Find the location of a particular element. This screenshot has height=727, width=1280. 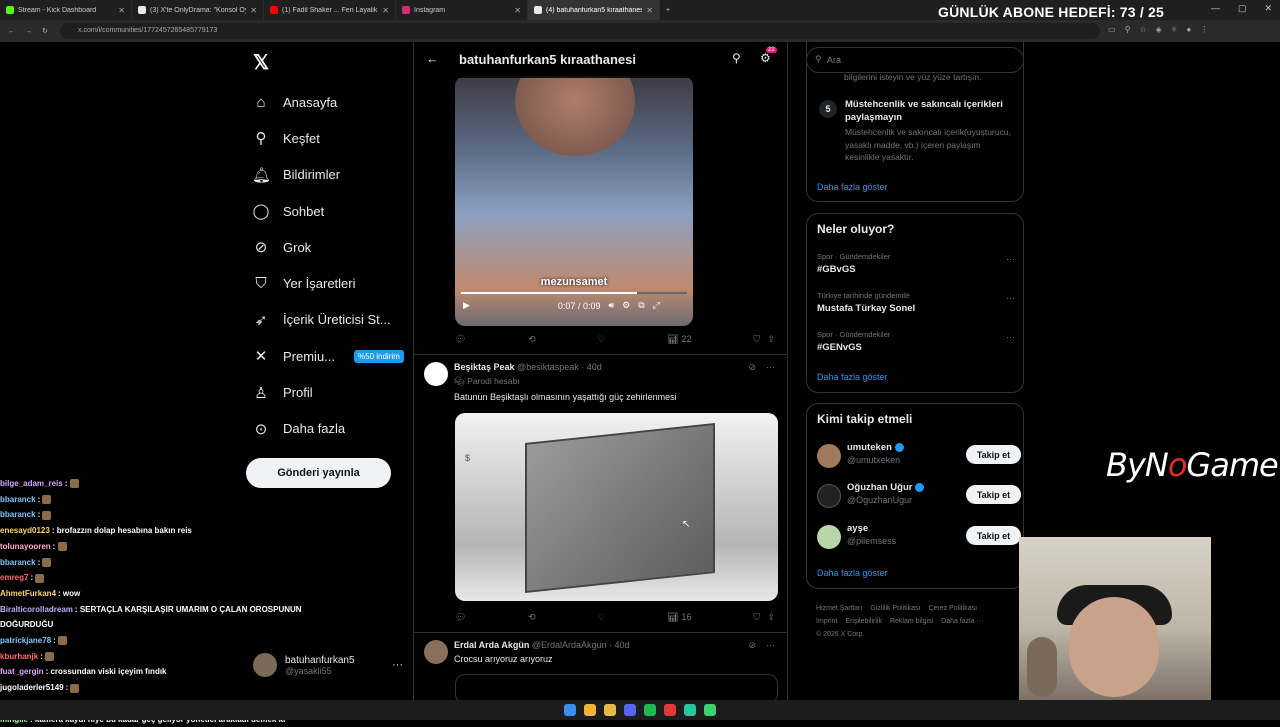

play-icon: ▶ is located at coordinates (466, 305).